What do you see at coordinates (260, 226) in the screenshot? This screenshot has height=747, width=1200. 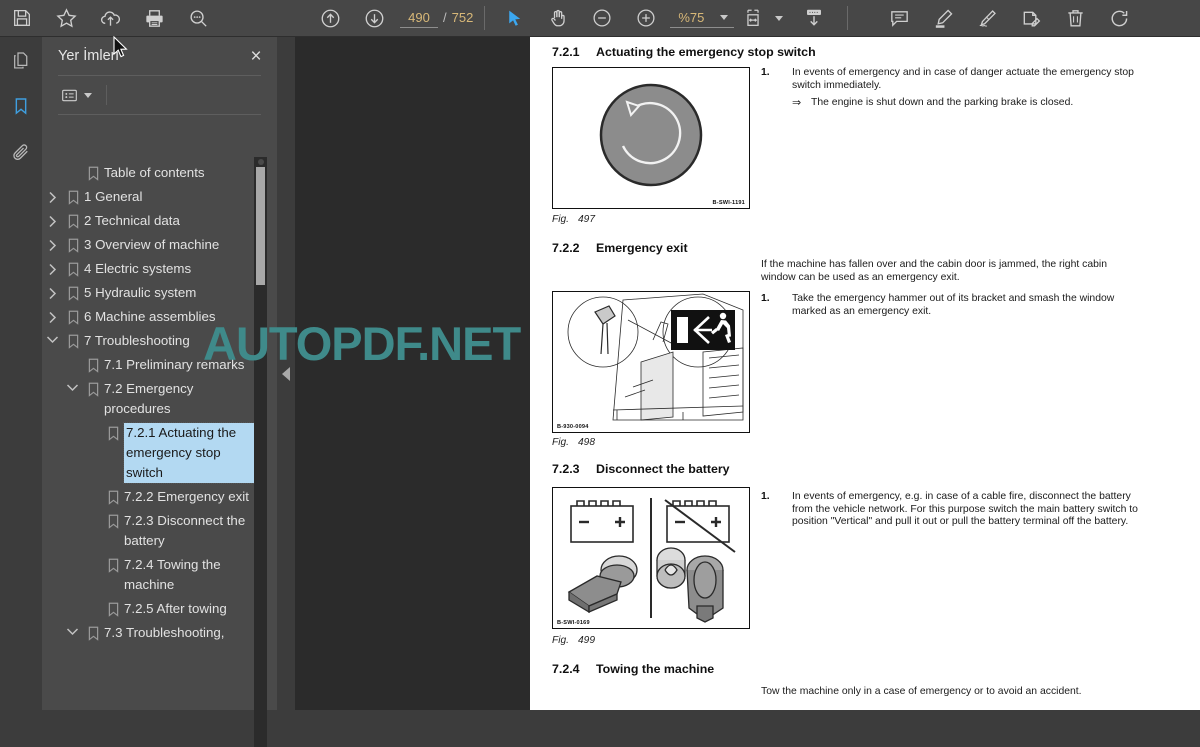 I see `scrollbar-thumb` at bounding box center [260, 226].